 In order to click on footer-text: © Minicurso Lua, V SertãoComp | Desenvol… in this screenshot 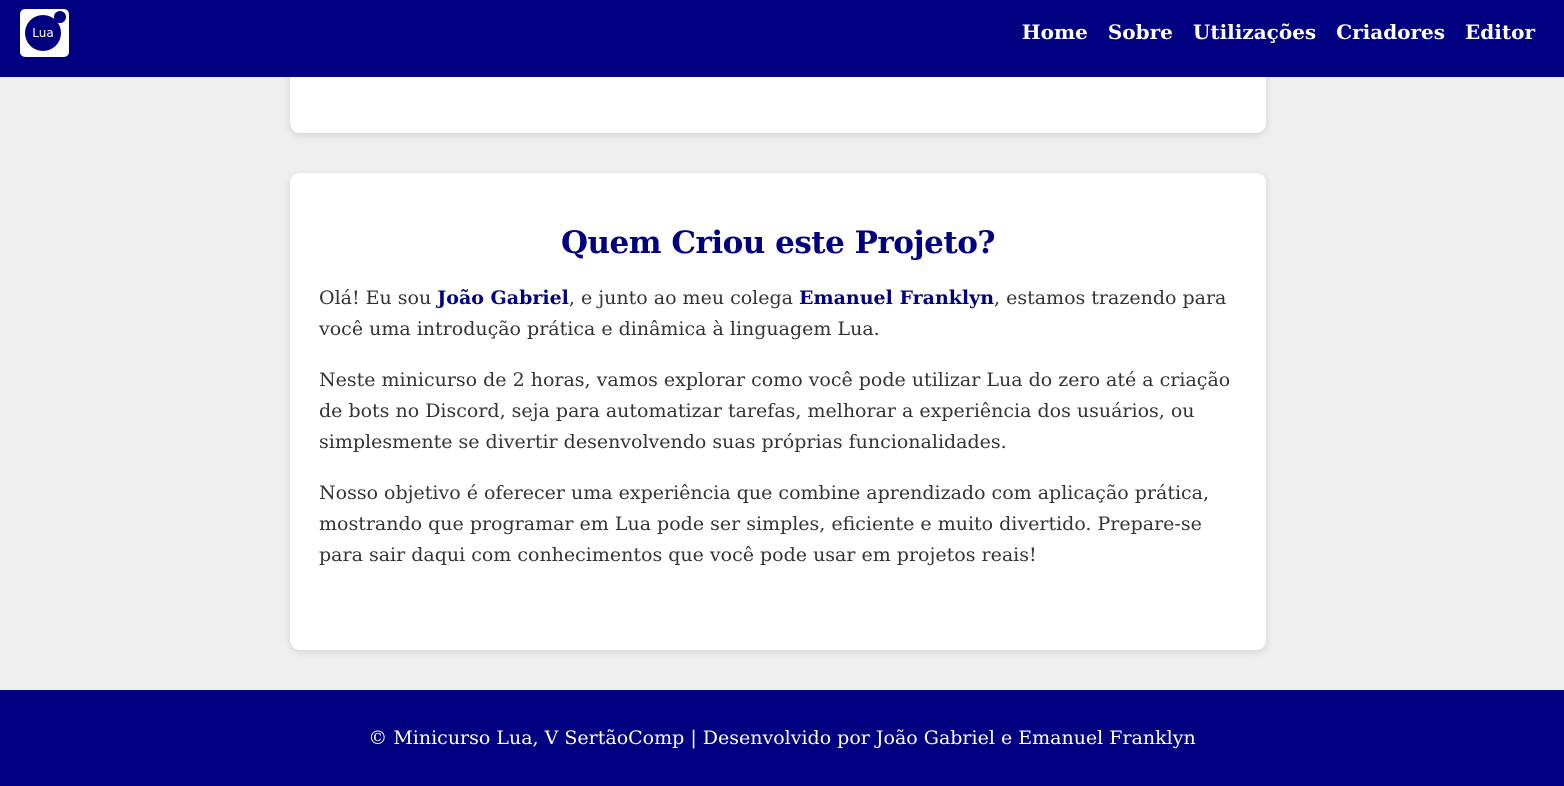, I will do `click(782, 738)`.